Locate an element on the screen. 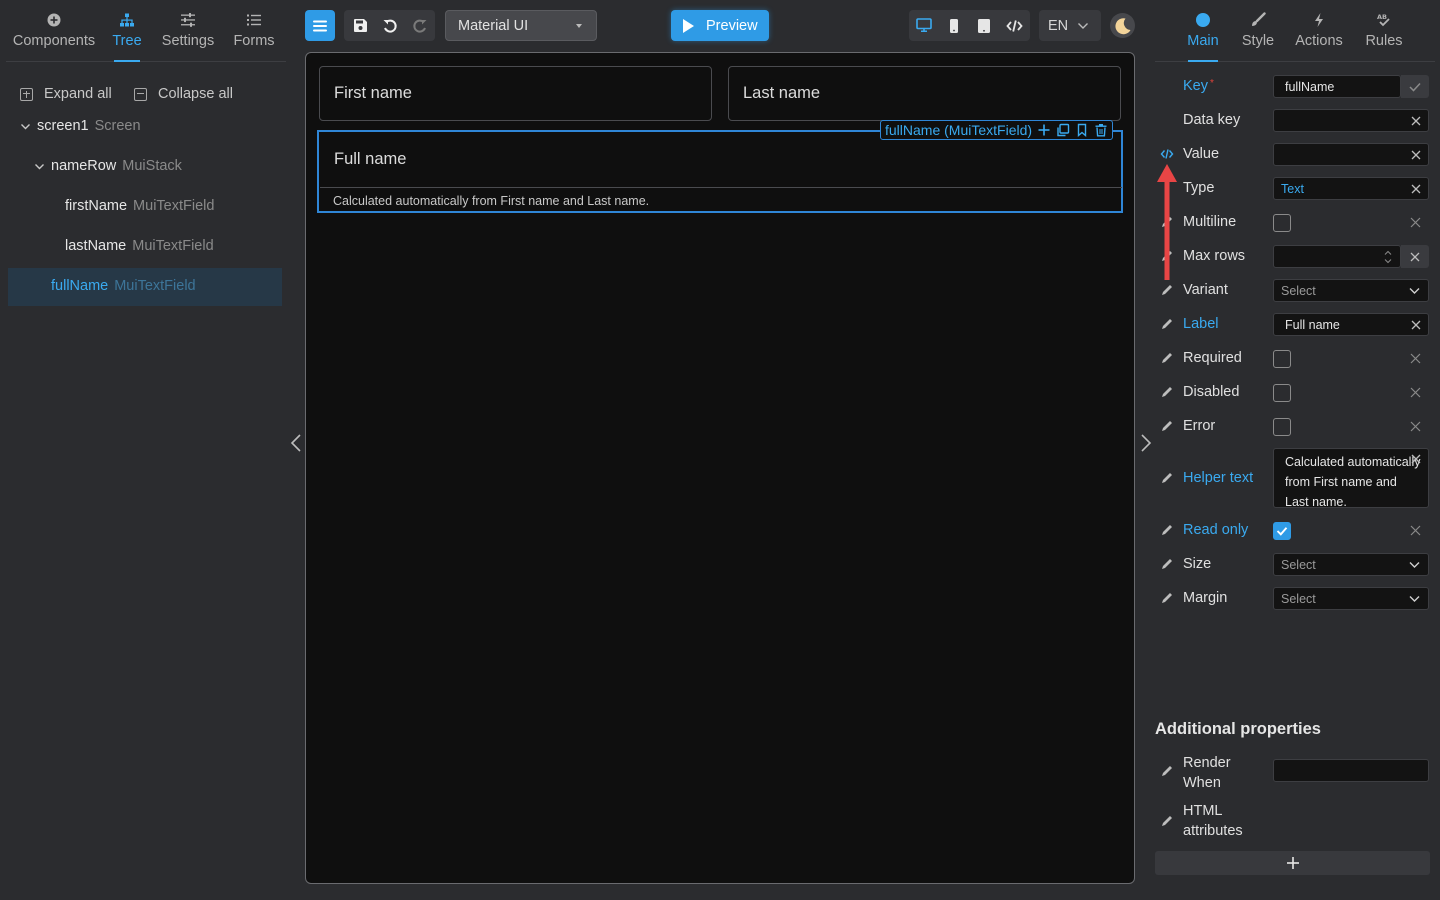  preview-button: Preview is located at coordinates (720, 25).